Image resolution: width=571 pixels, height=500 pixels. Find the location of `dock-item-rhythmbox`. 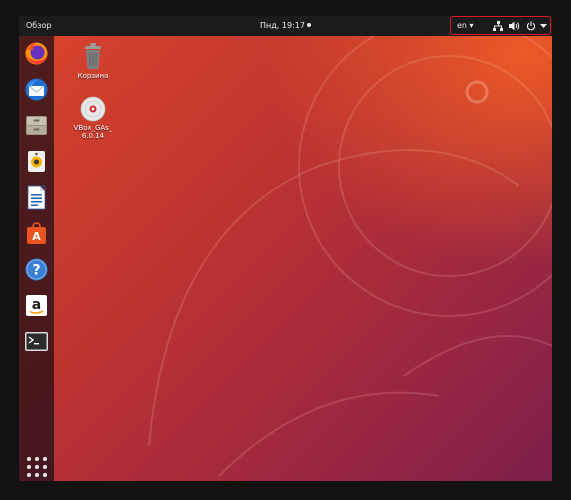

dock-item-rhythmbox is located at coordinates (36, 161).